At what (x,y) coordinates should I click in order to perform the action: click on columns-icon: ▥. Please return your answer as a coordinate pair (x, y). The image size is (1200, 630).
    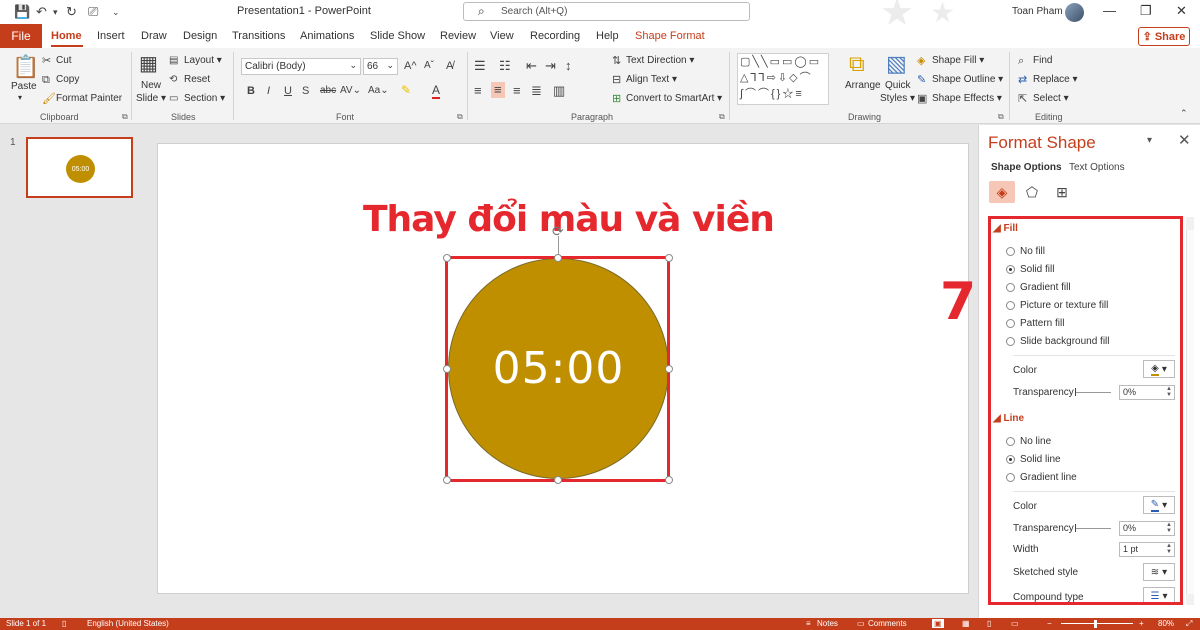
    Looking at the image, I should click on (559, 91).